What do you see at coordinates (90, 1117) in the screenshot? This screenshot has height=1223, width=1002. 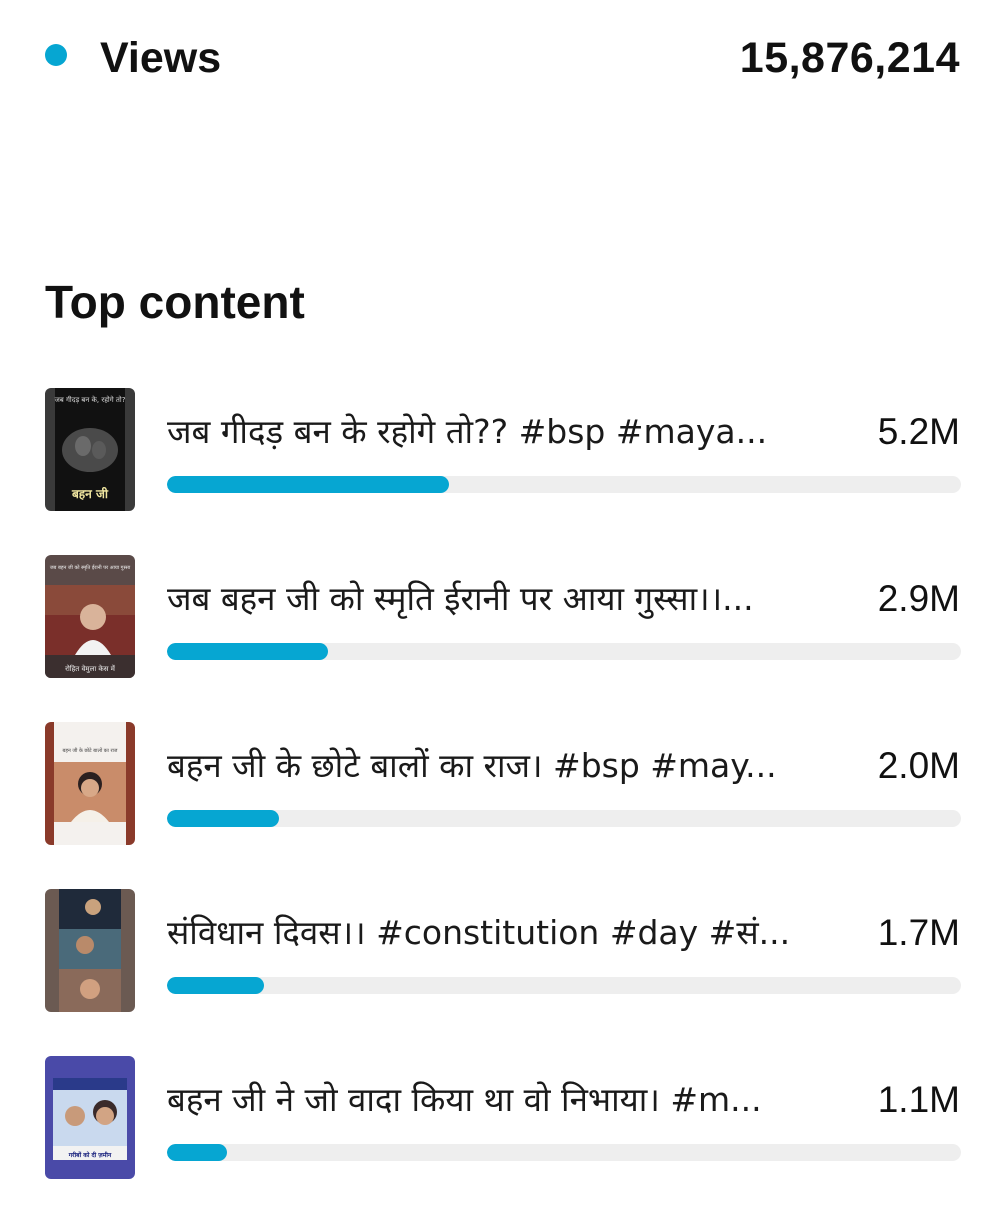 I see `video-thumbnail: गरीबों को दी ज़मीन` at bounding box center [90, 1117].